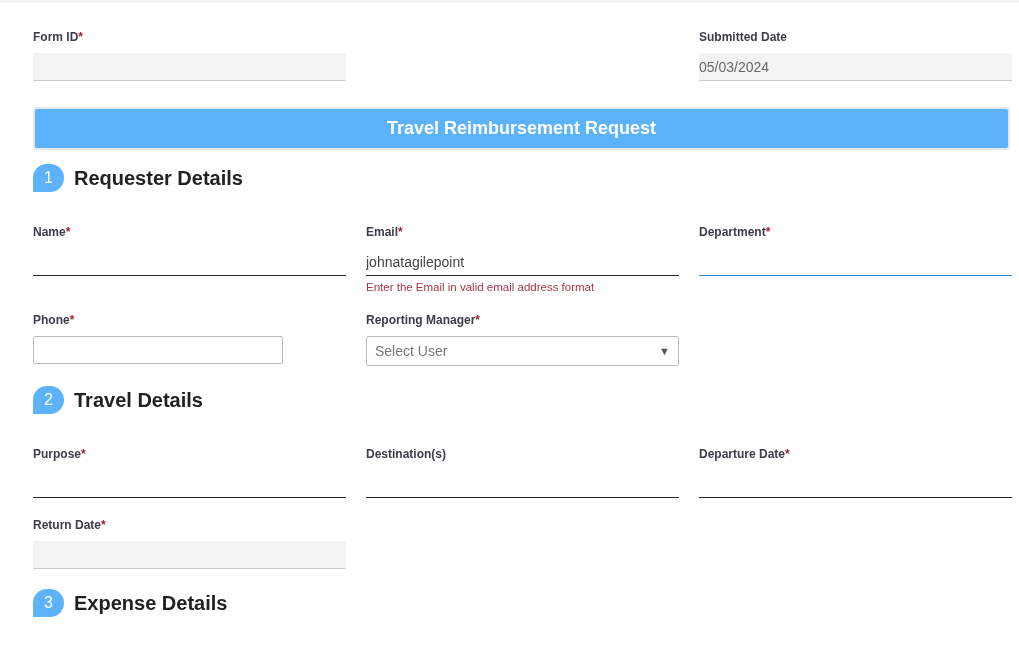  What do you see at coordinates (70, 526) in the screenshot?
I see `field-label: Return Date*` at bounding box center [70, 526].